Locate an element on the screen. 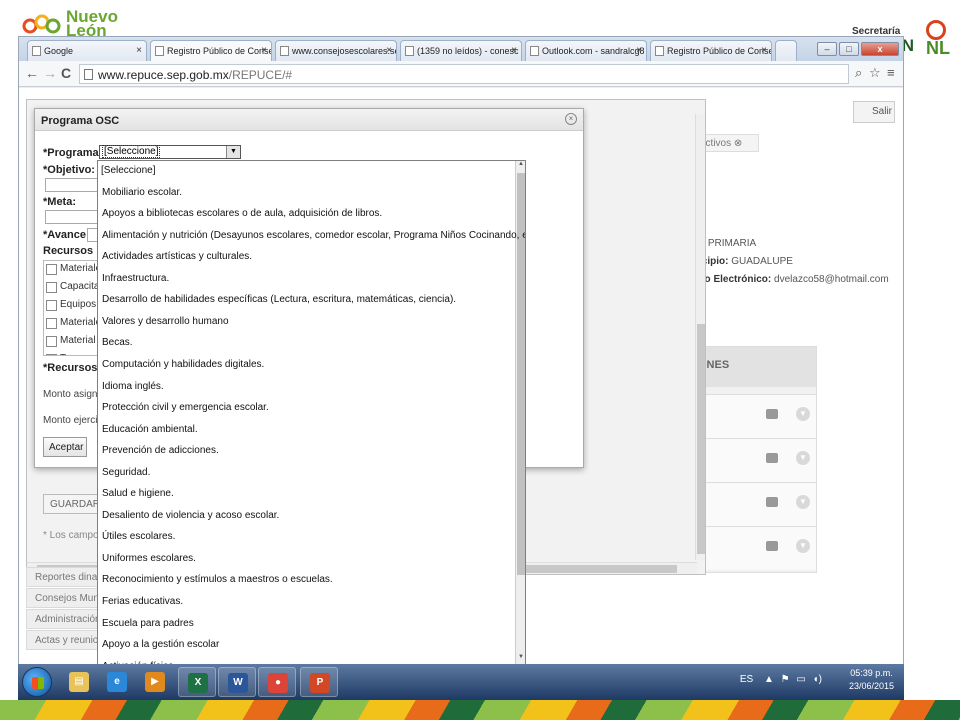  dropdown-option: Infraestructura. is located at coordinates (135, 278).